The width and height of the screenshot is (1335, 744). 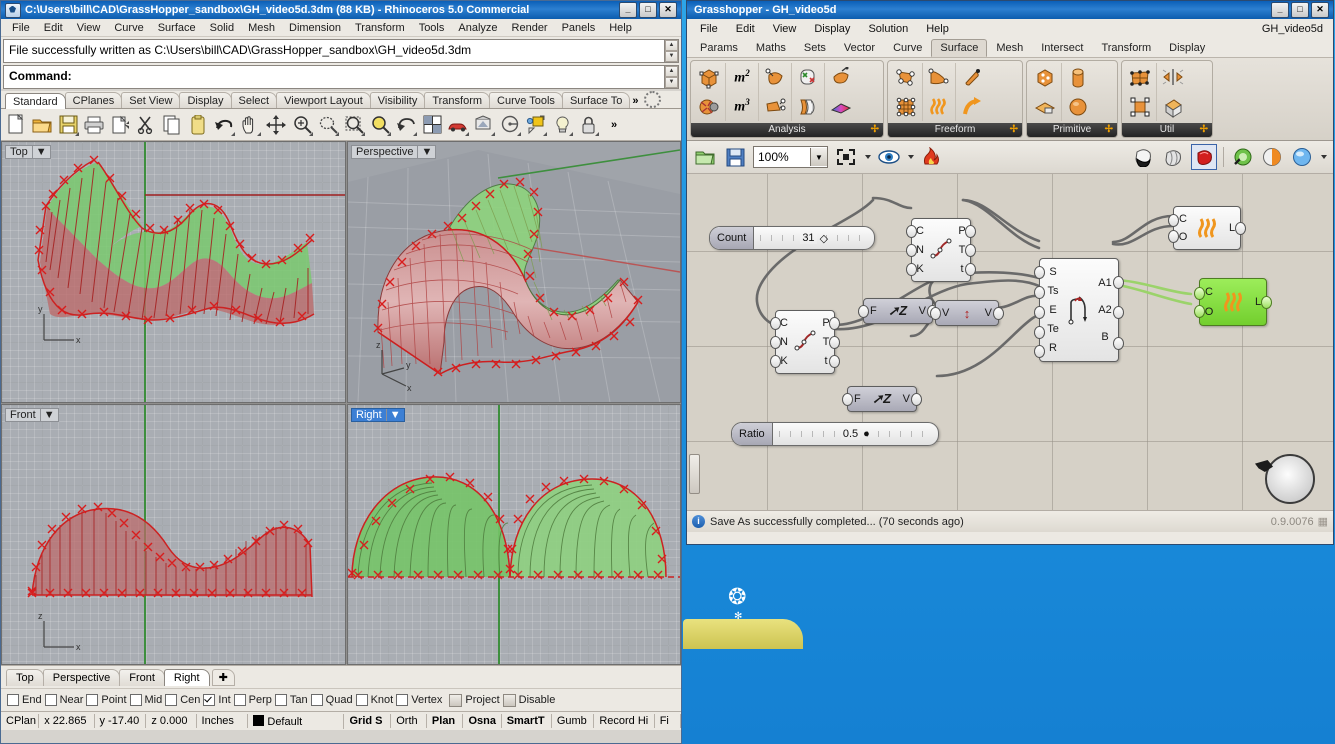 I want to click on rhino-menu-curve: Curve, so click(x=128, y=28).